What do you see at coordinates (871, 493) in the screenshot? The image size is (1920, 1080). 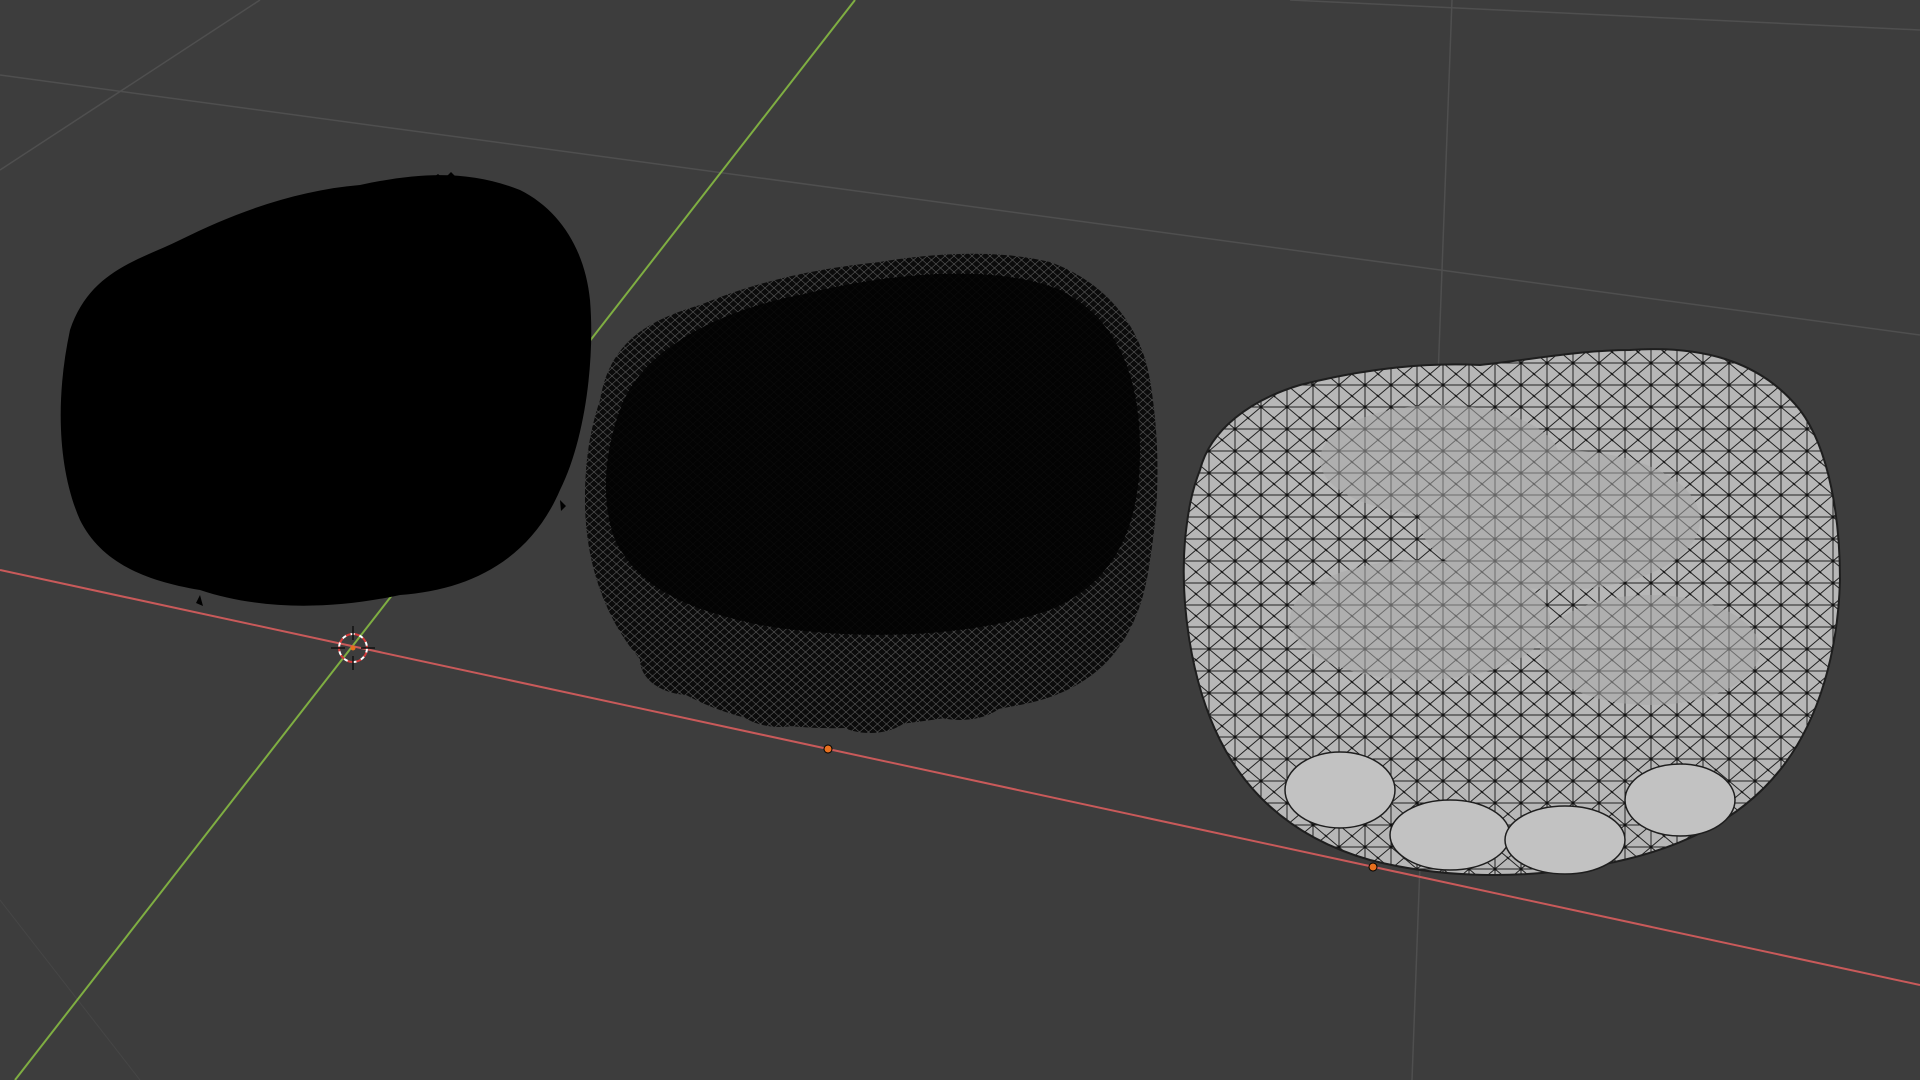 I see `mesh-medium-density` at bounding box center [871, 493].